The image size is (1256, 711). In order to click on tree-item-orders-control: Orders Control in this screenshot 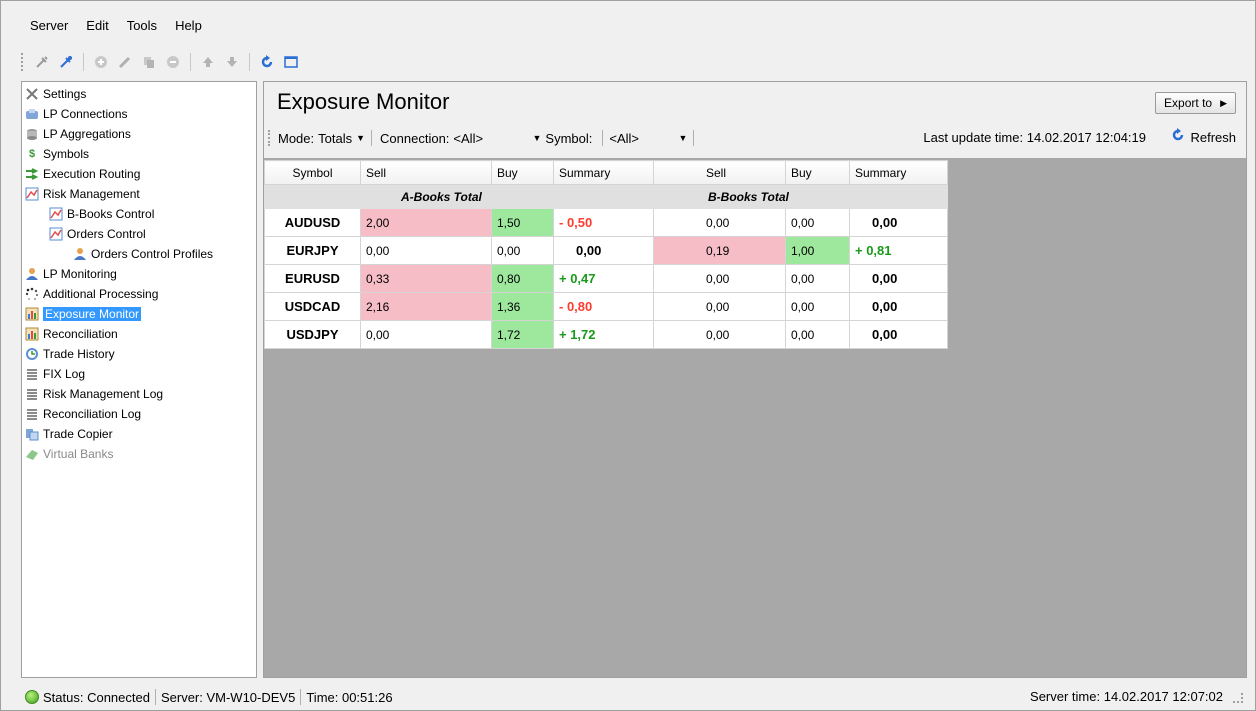, I will do `click(97, 234)`.